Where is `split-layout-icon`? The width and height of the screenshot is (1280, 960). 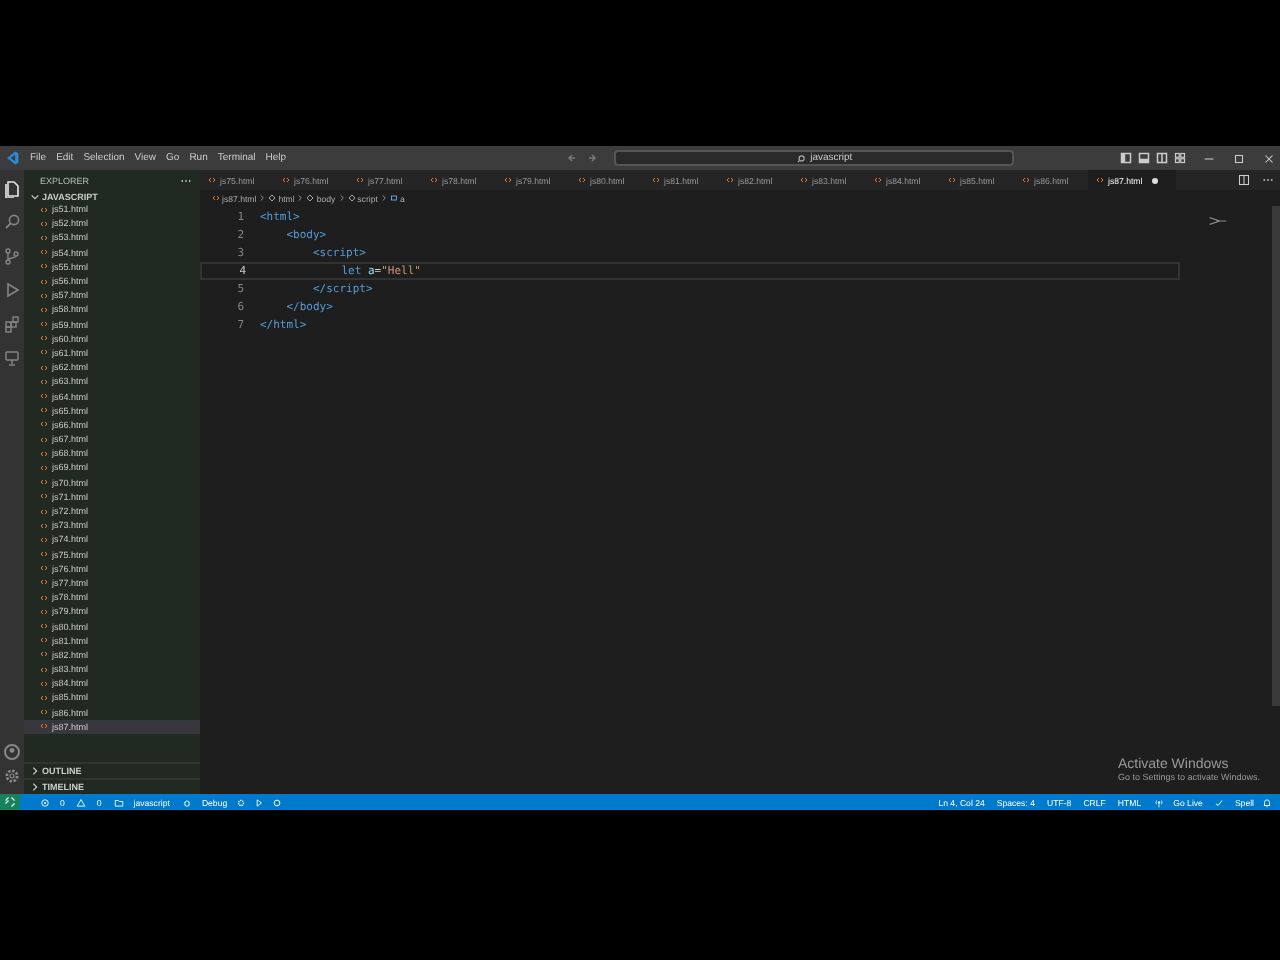
split-layout-icon is located at coordinates (1162, 158).